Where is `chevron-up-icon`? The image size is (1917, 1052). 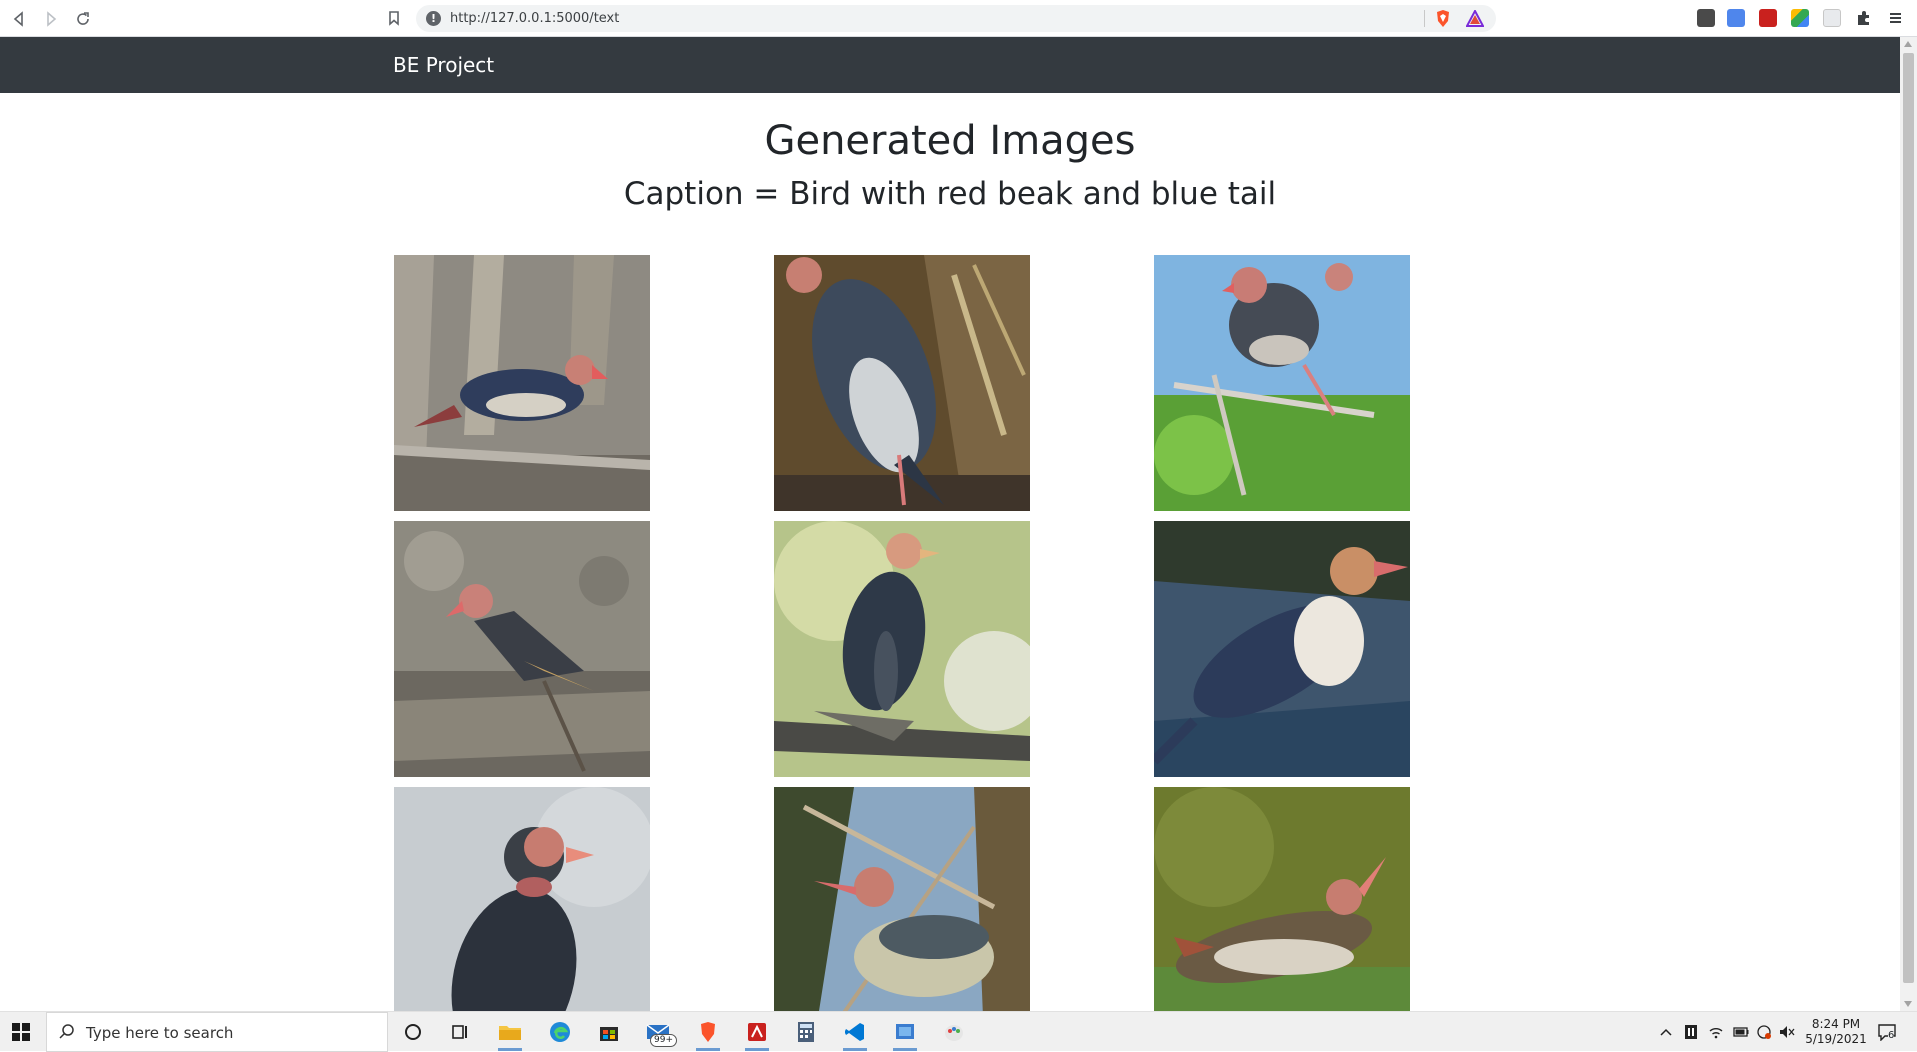 chevron-up-icon is located at coordinates (1666, 1032).